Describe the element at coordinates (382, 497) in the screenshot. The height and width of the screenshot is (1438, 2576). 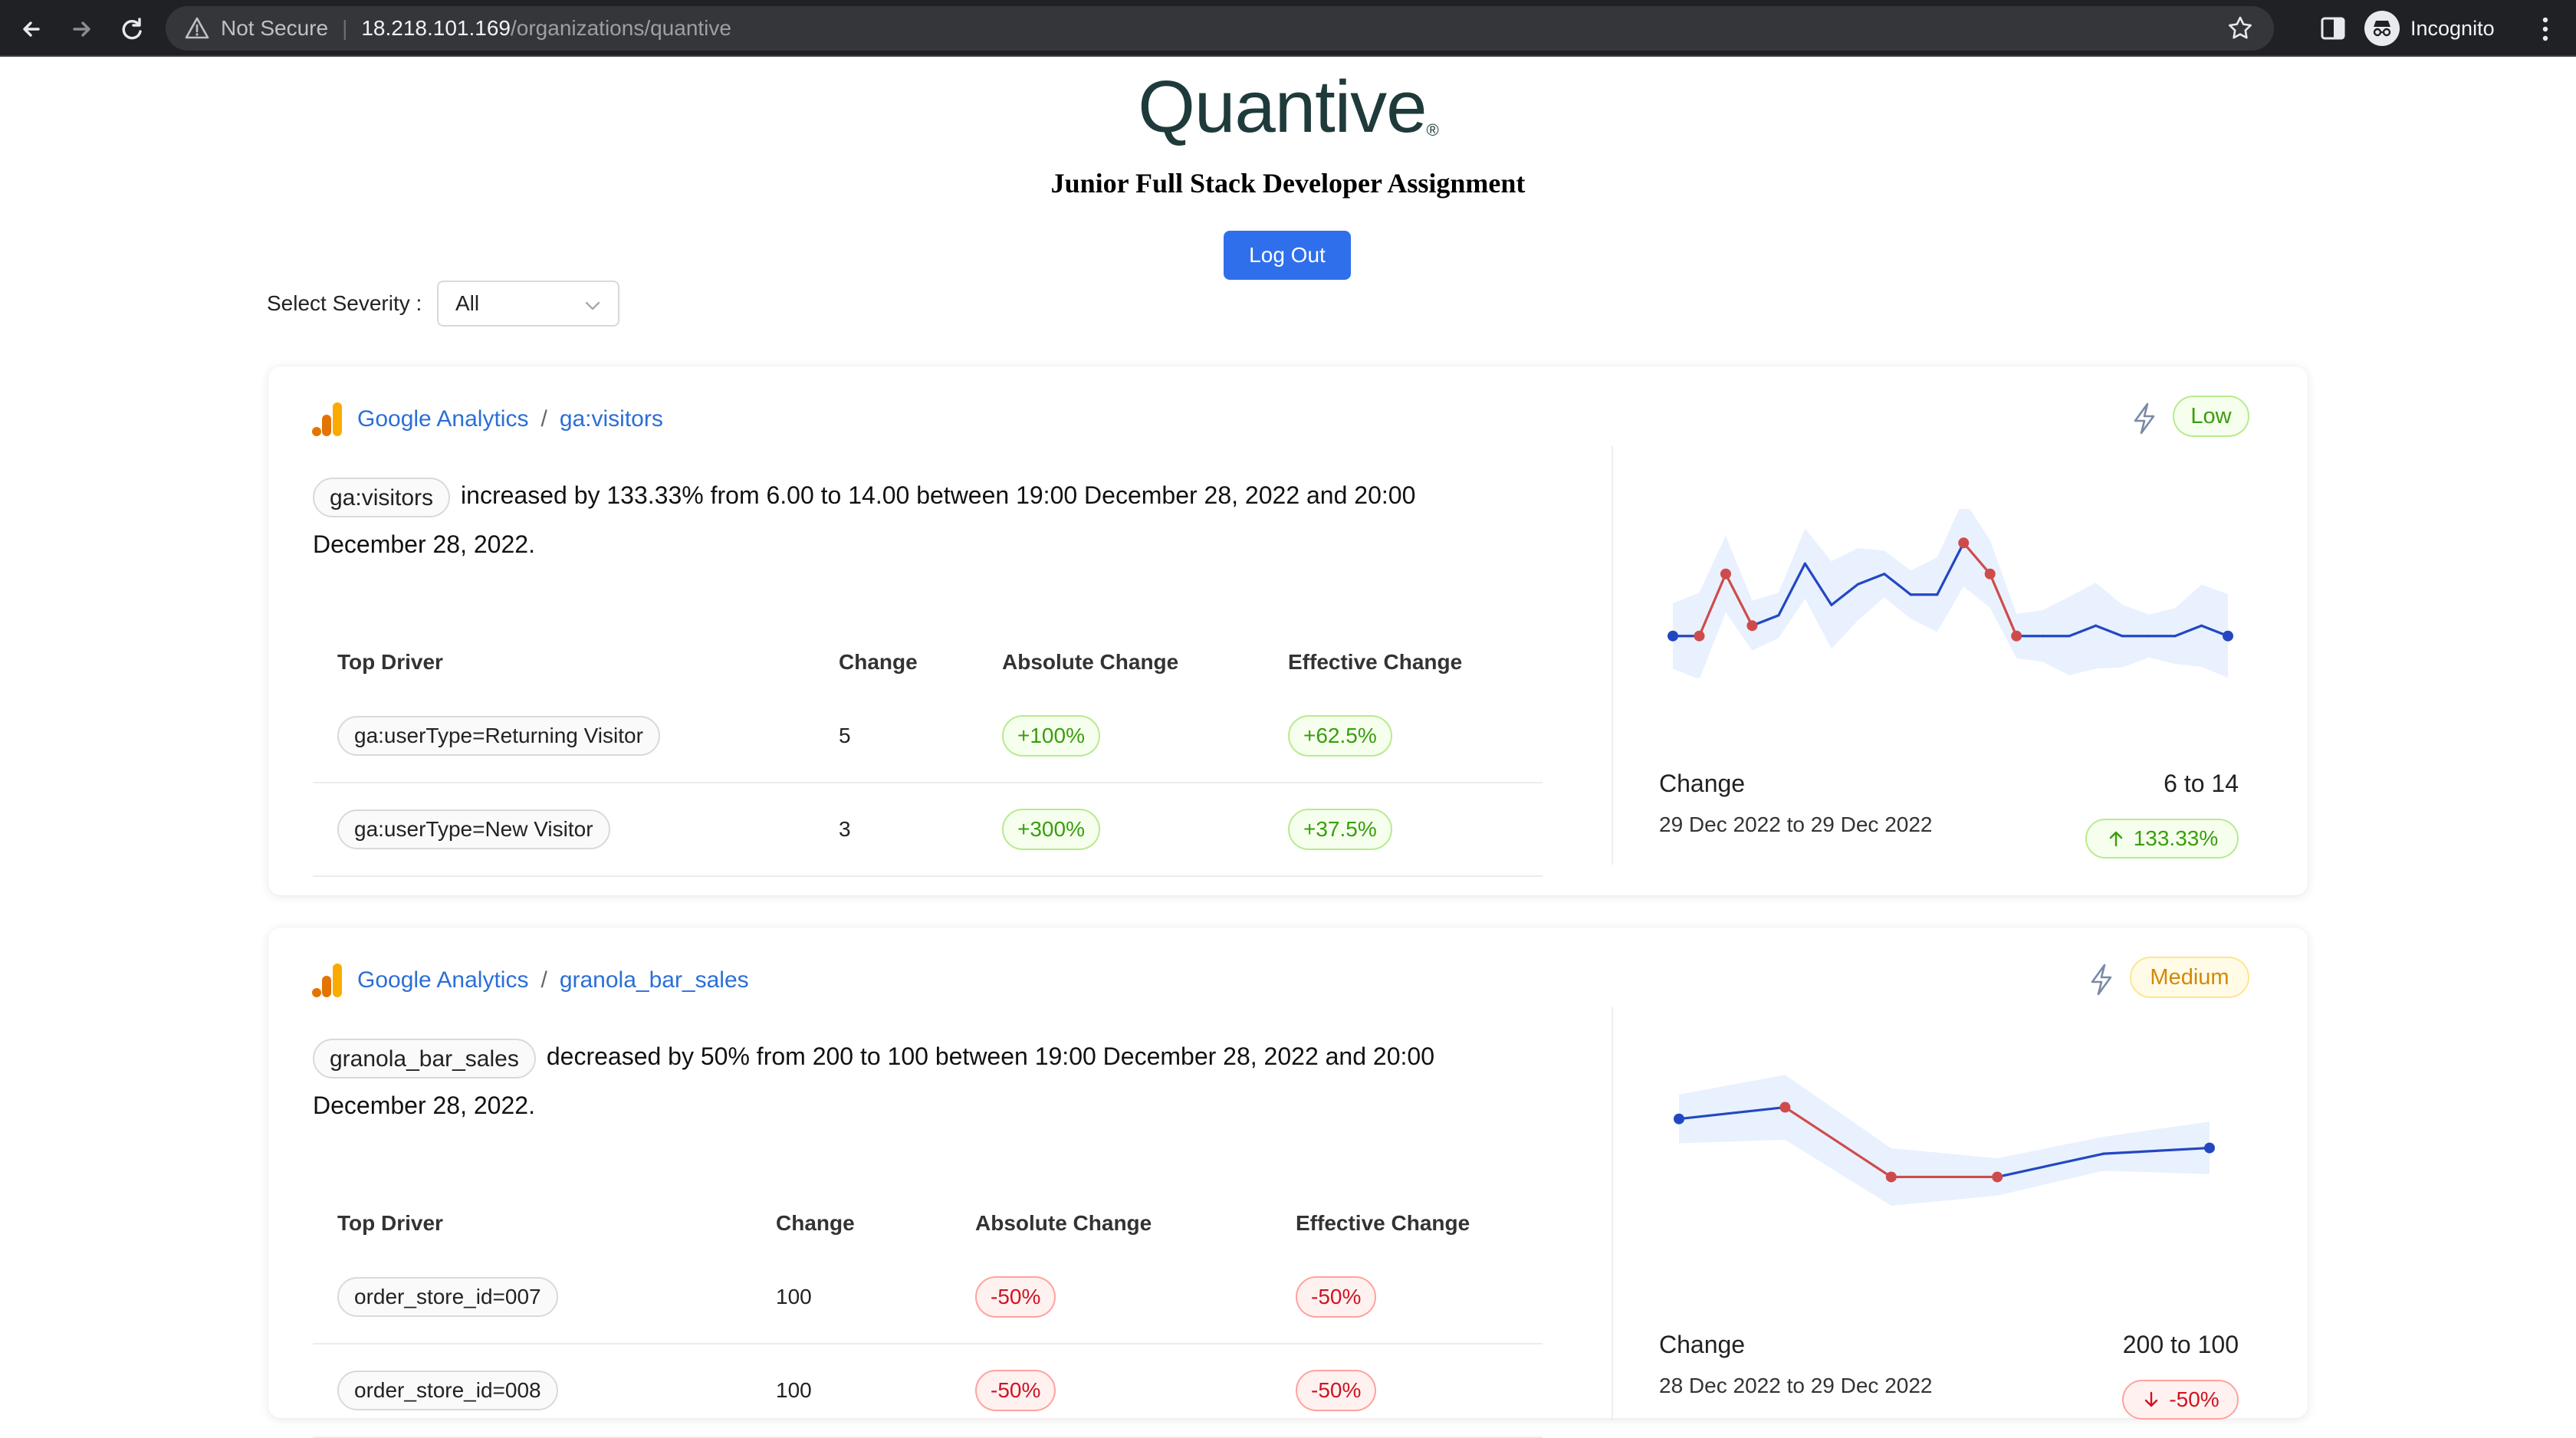
I see `metric-chip: ga:visitors` at that location.